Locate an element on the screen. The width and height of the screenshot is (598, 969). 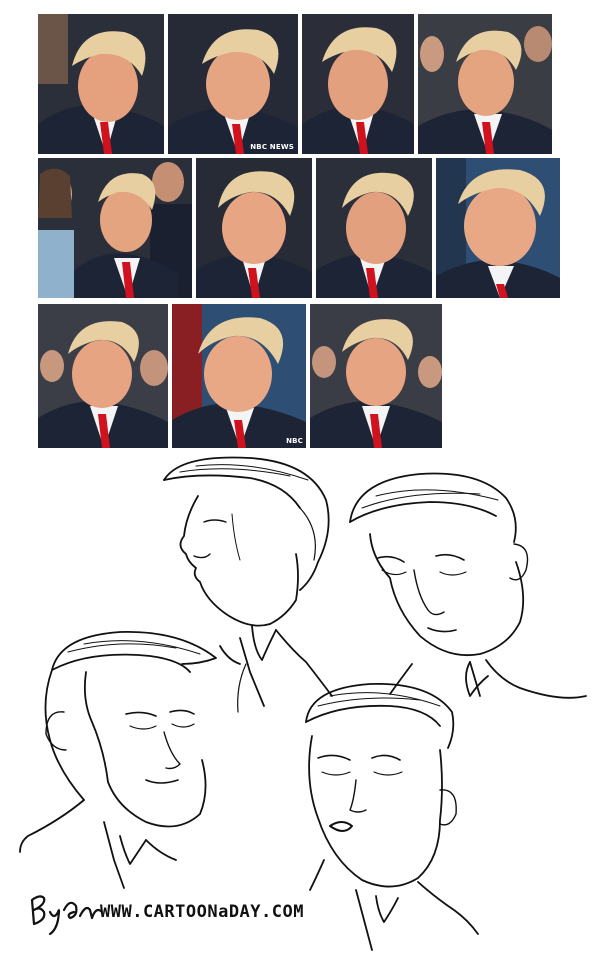
photo-row1-3-image is located at coordinates (358, 84).